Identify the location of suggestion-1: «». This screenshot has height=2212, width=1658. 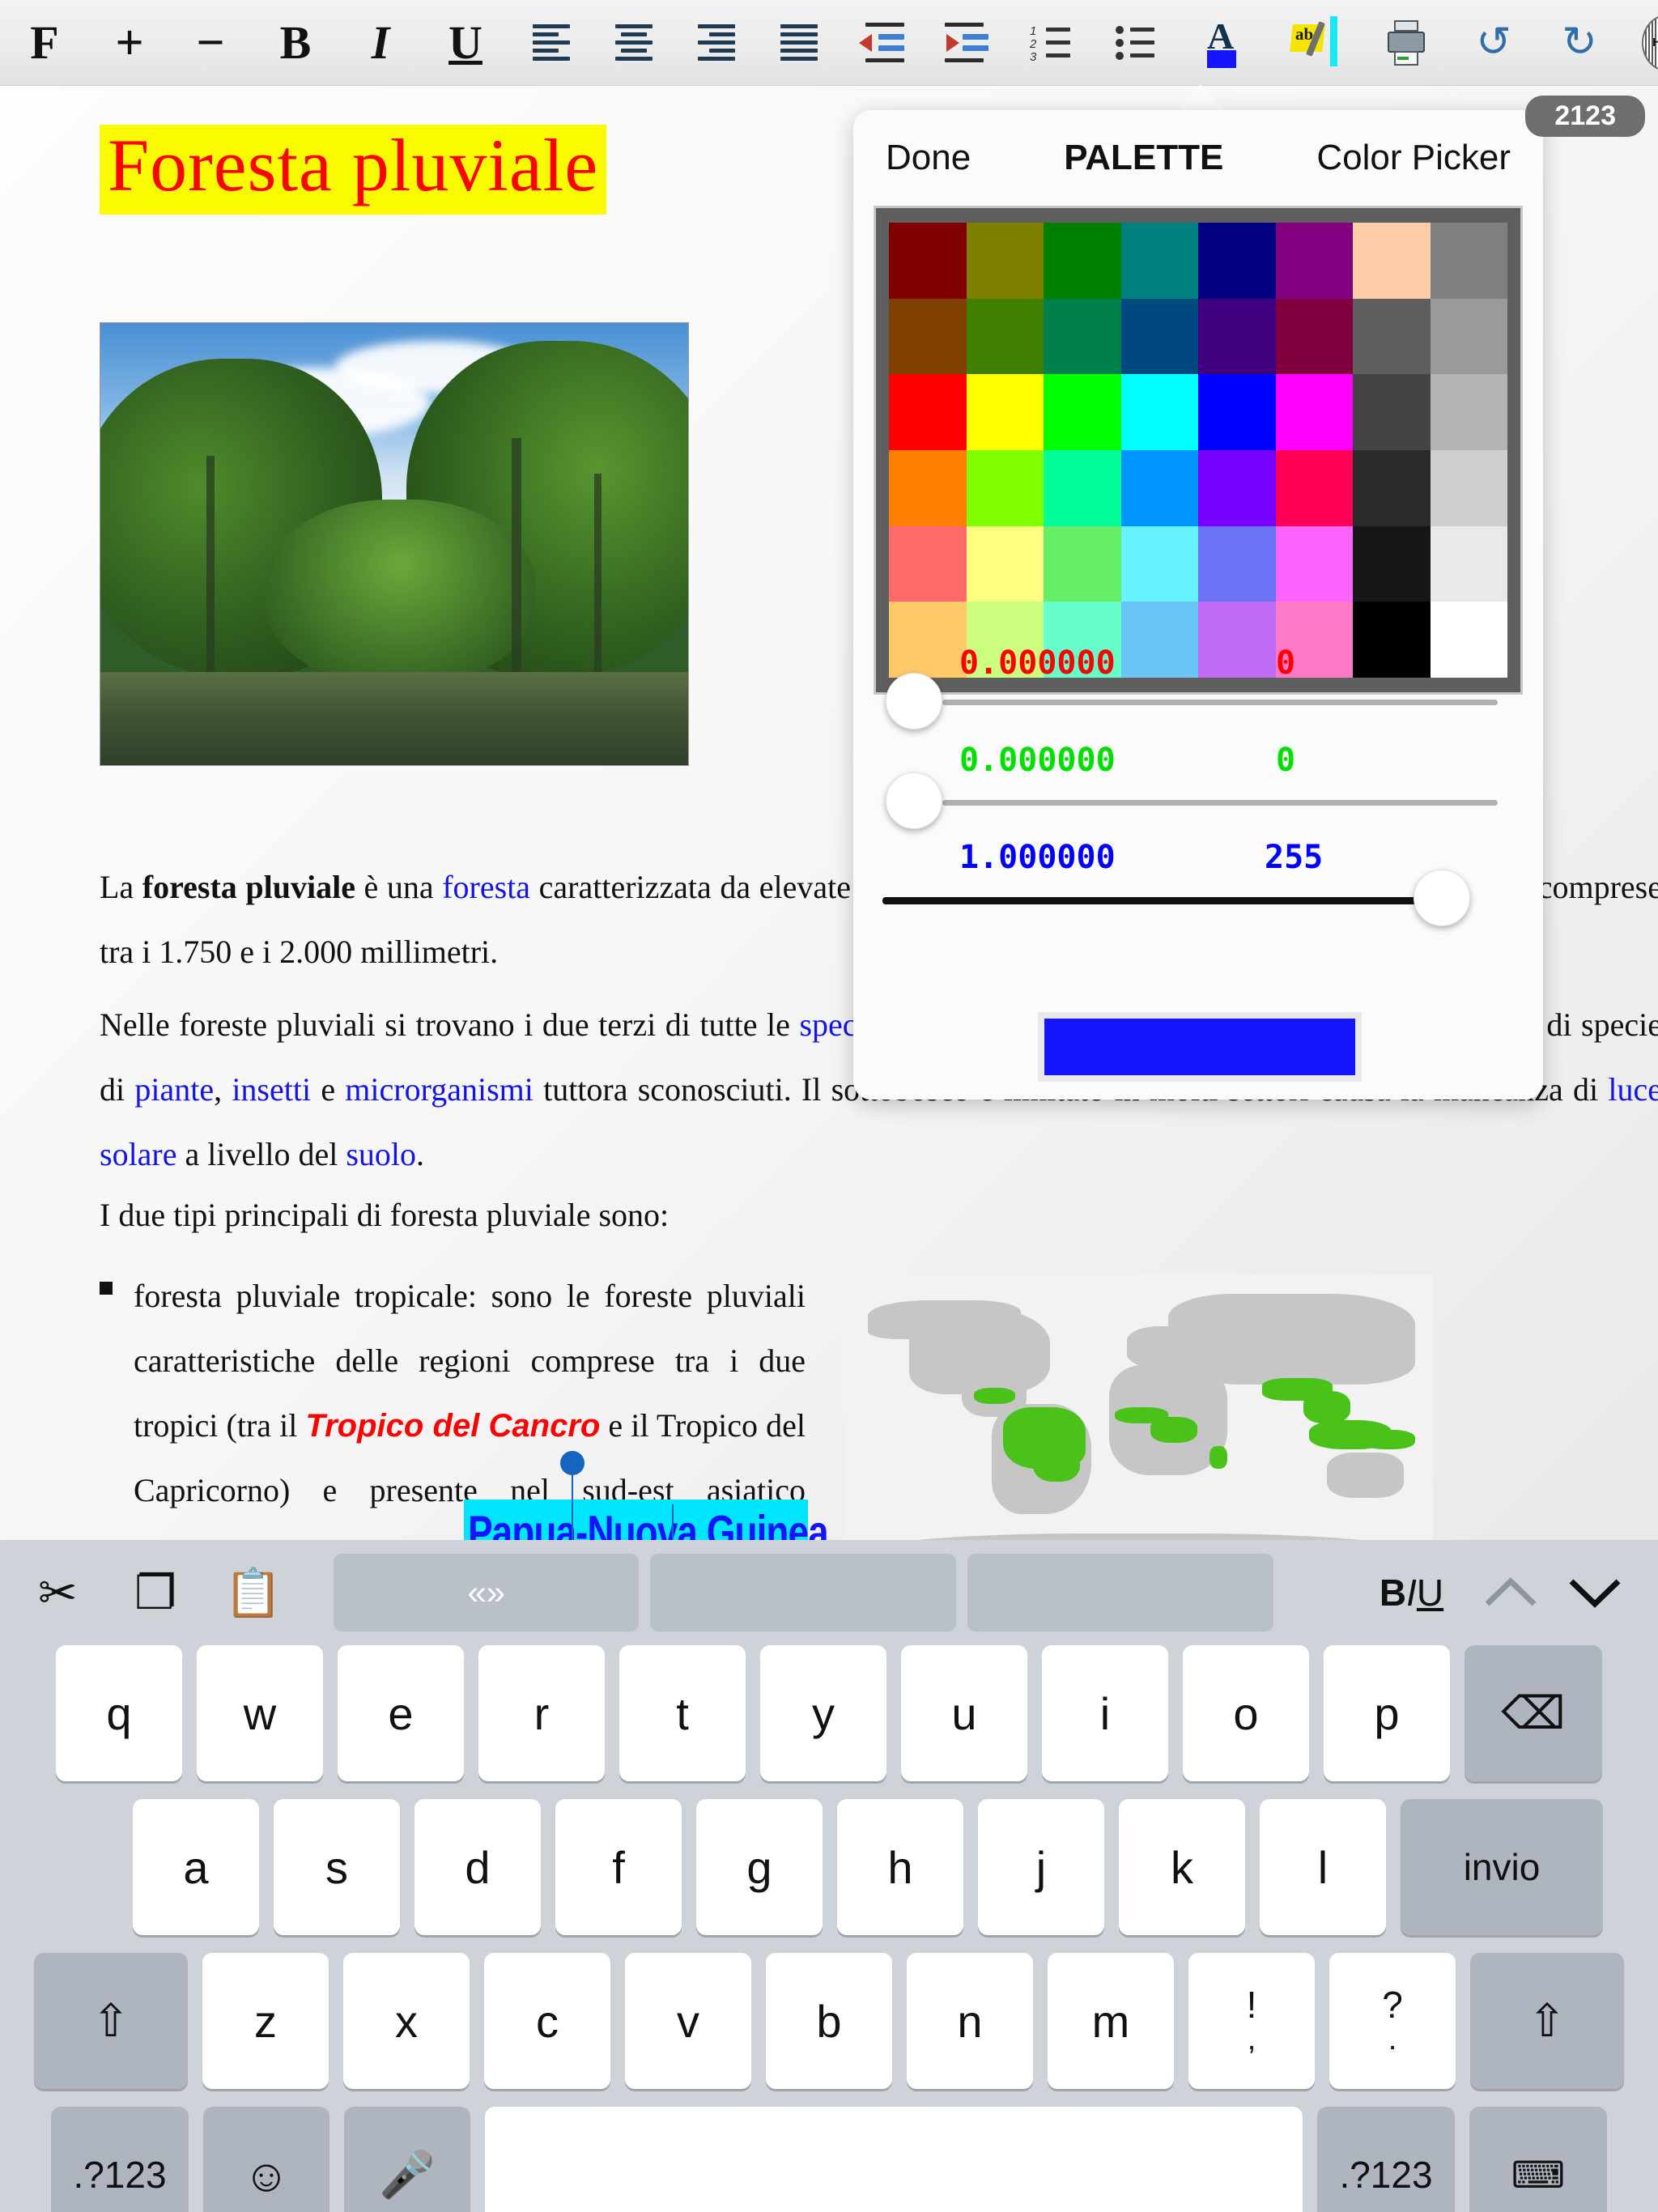
(486, 1592).